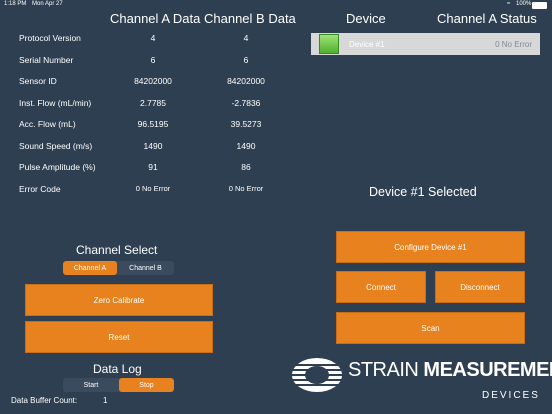 This screenshot has height=414, width=552. What do you see at coordinates (317, 375) in the screenshot?
I see `logo-globe-icon` at bounding box center [317, 375].